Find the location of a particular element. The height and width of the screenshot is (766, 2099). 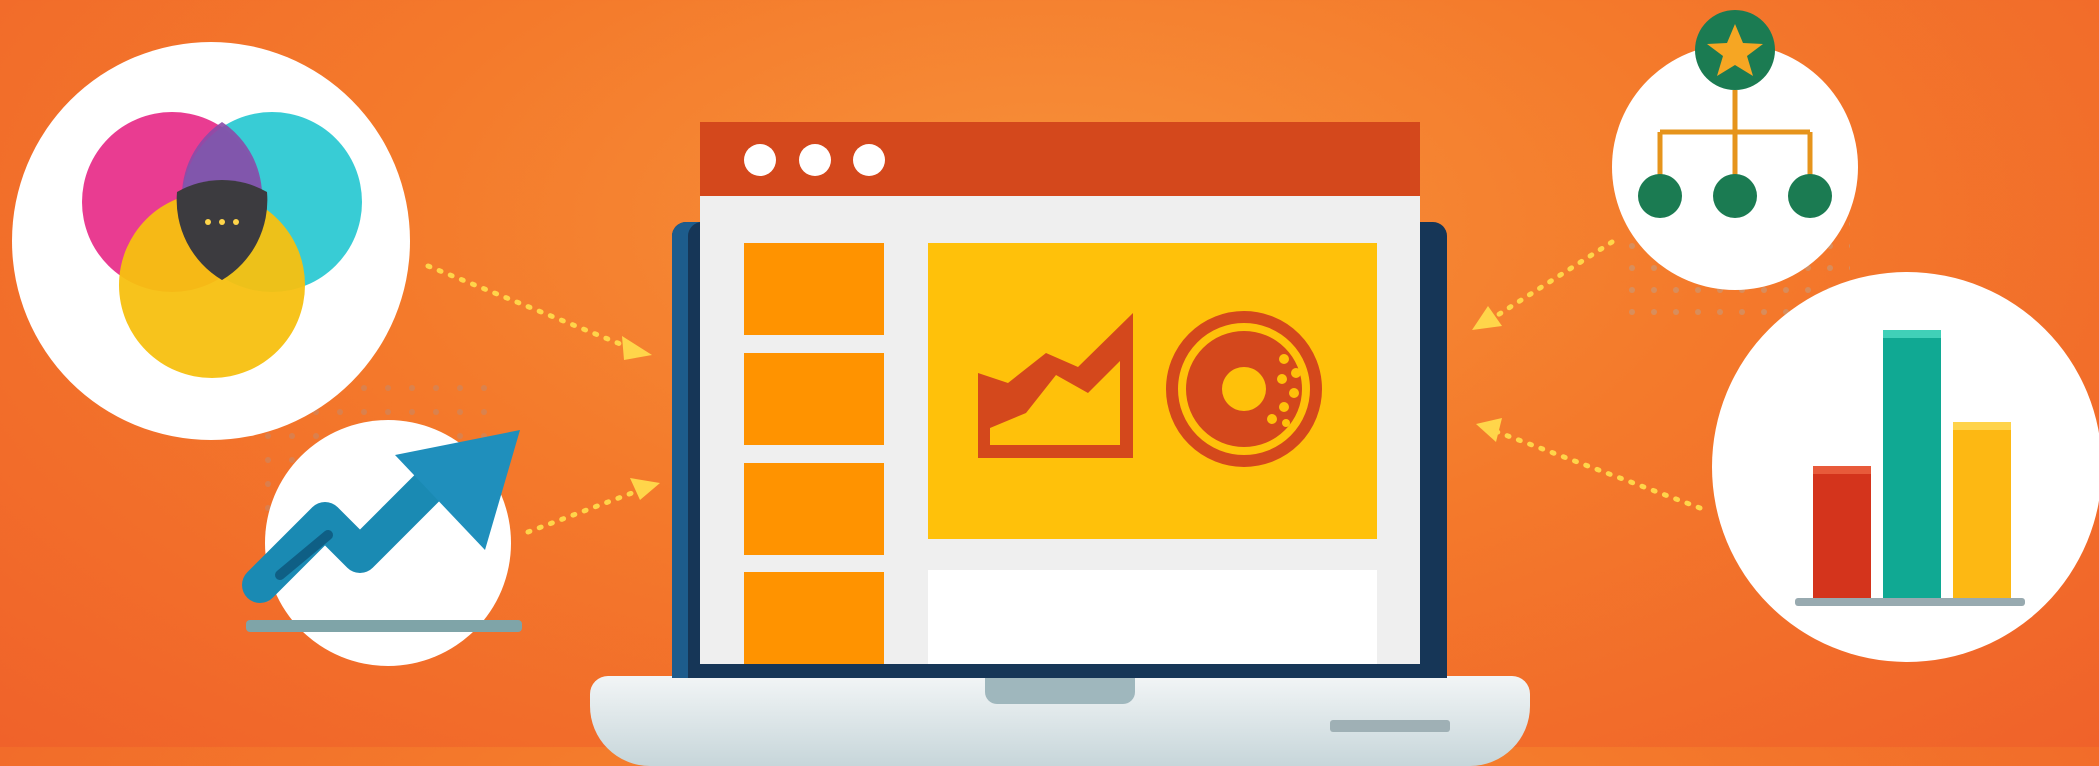

donut-chart-icon is located at coordinates (1244, 389).